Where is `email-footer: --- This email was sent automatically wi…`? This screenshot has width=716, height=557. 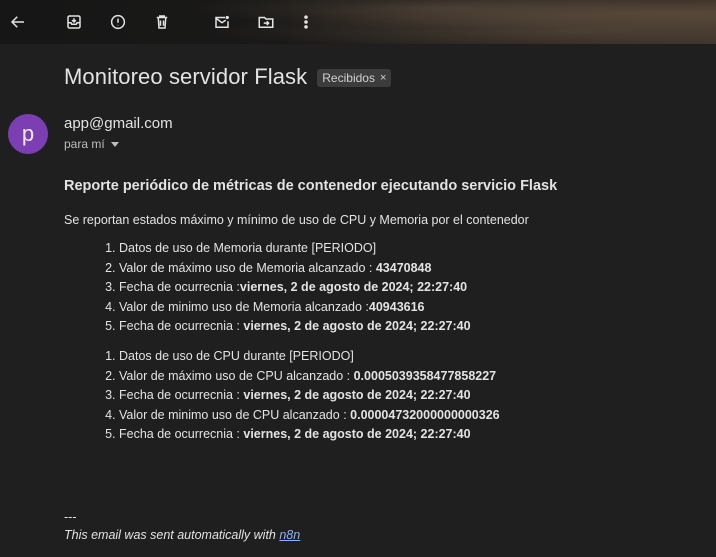
email-footer: --- This email was sent automatically wi… is located at coordinates (182, 526).